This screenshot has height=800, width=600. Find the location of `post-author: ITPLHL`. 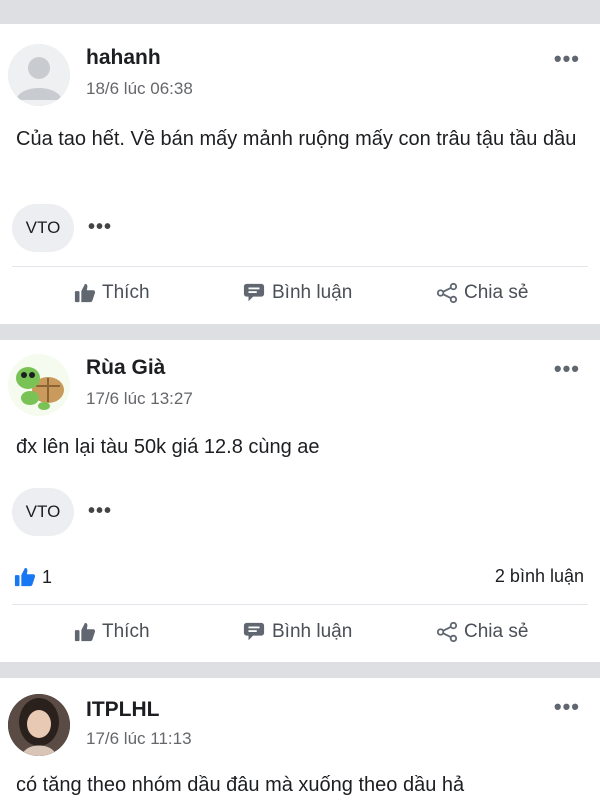

post-author: ITPLHL is located at coordinates (123, 710).